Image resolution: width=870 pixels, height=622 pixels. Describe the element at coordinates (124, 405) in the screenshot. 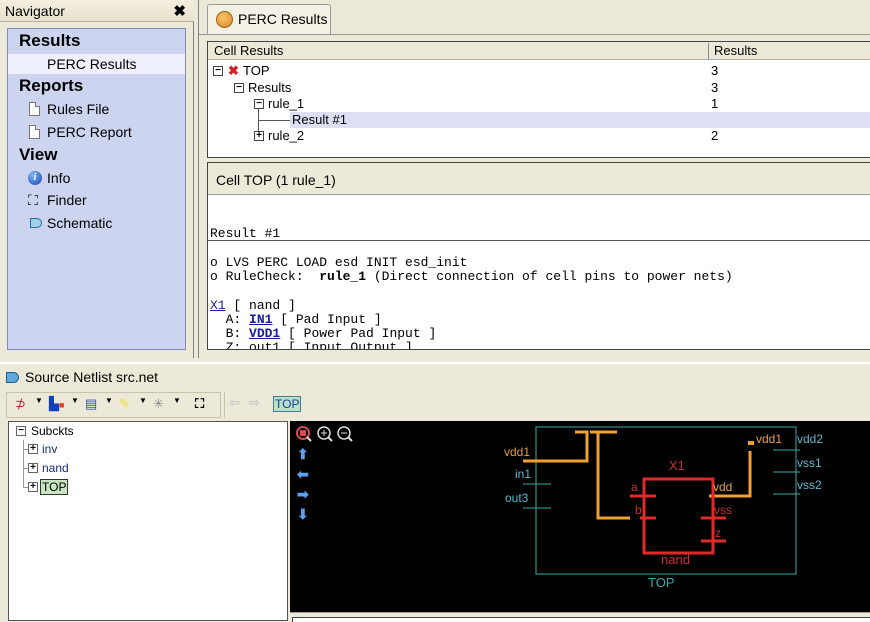

I see `highlight-icon: ✎` at that location.